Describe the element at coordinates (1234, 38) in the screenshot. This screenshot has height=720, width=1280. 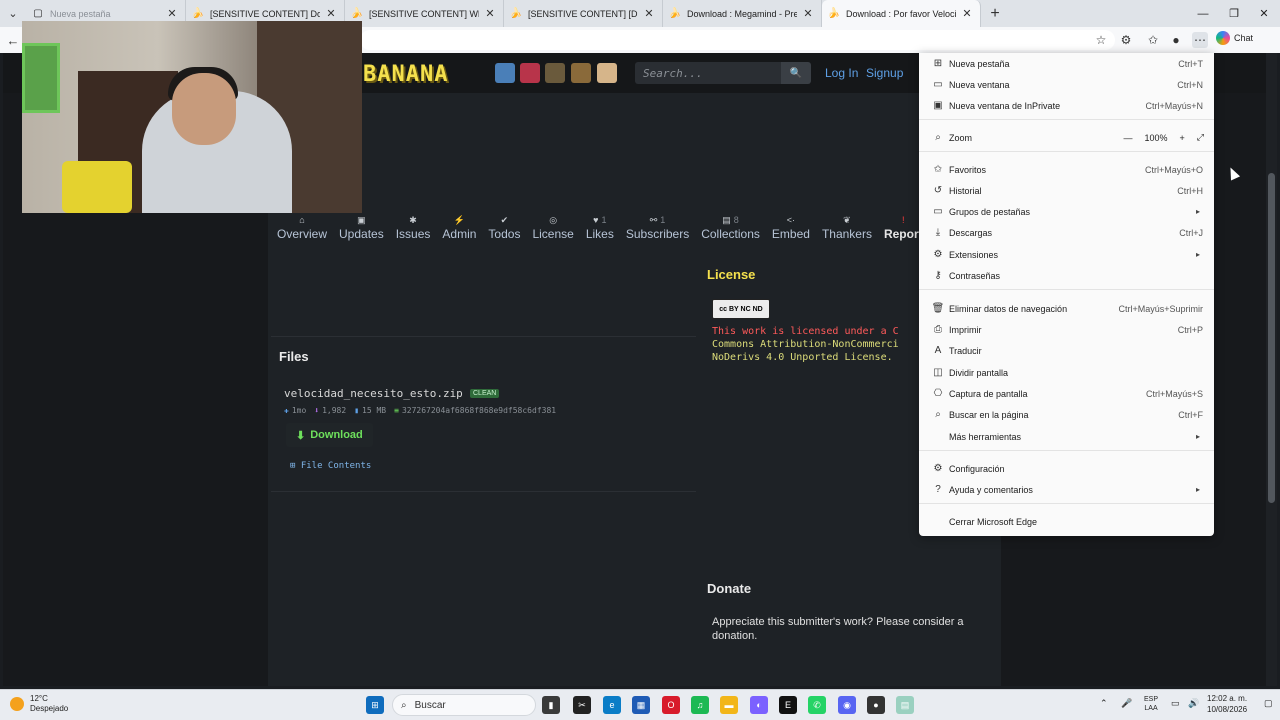
I see `copilot-chat-button: Chat` at that location.